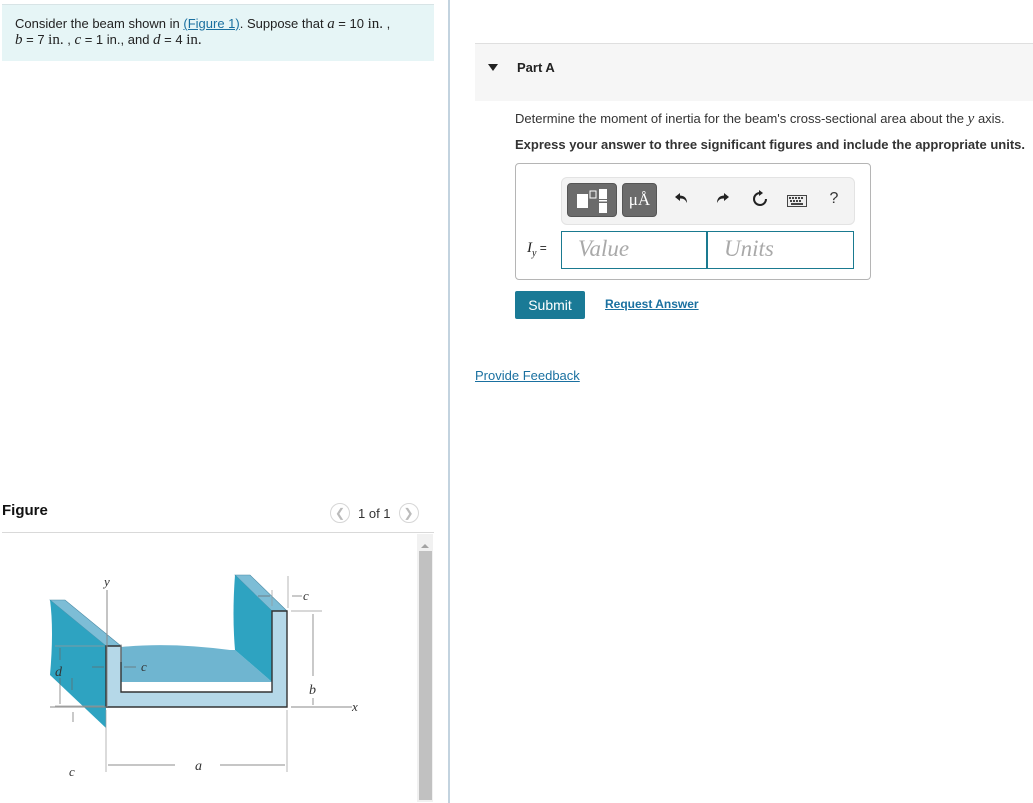 The image size is (1033, 803). Describe the element at coordinates (144, 666) in the screenshot. I see `dimension-c-mid-label: c` at that location.